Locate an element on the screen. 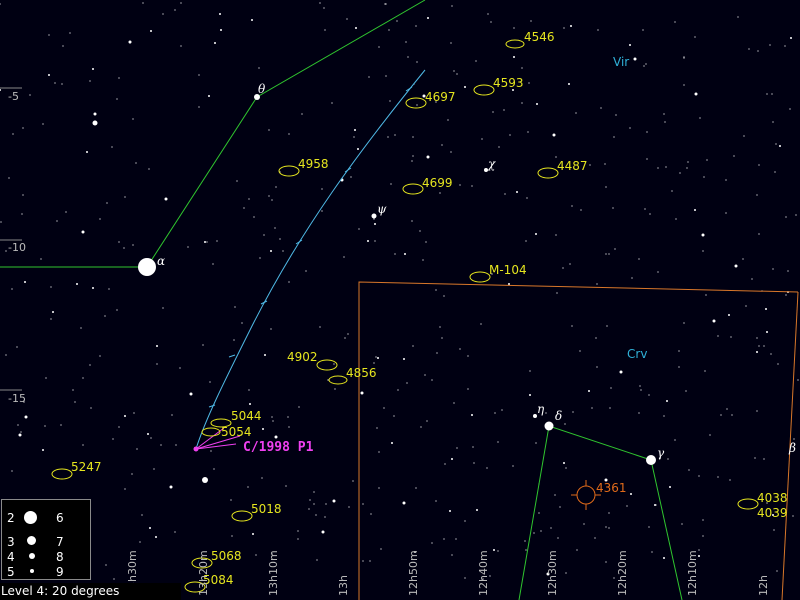  galaxy-label: 4487 is located at coordinates (572, 166).